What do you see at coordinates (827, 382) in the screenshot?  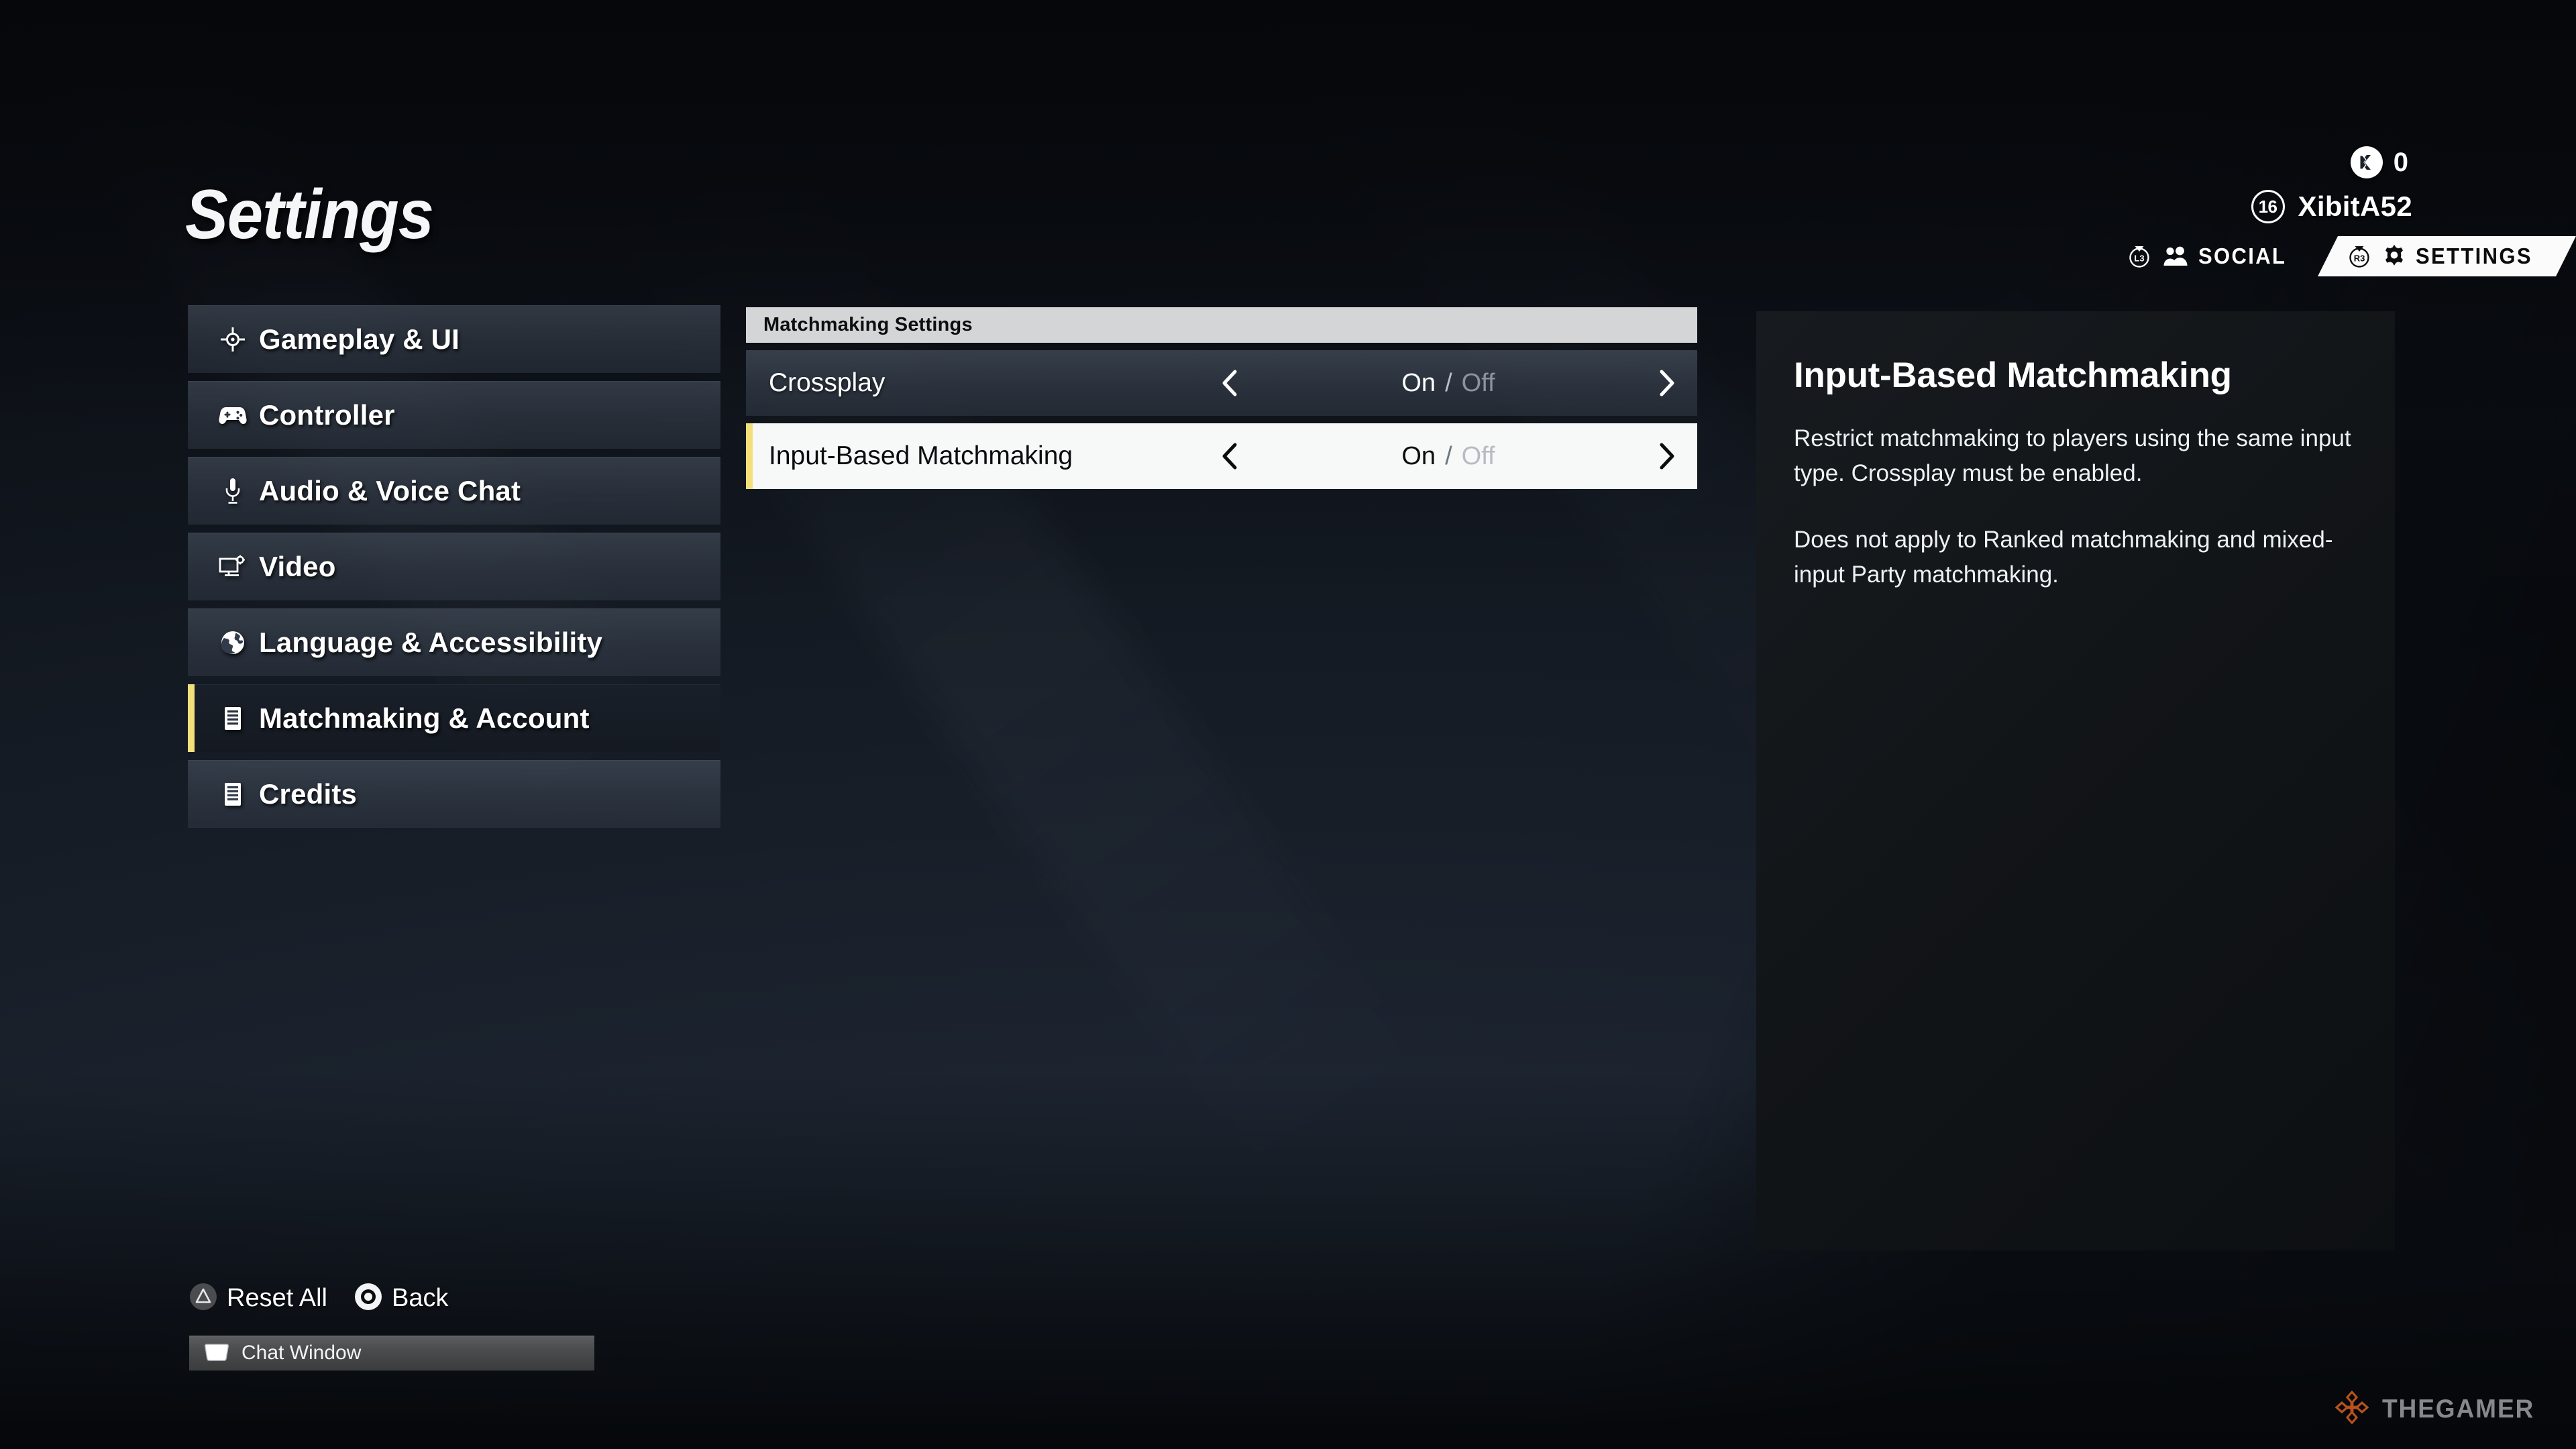 I see `option-label: Crossplay` at bounding box center [827, 382].